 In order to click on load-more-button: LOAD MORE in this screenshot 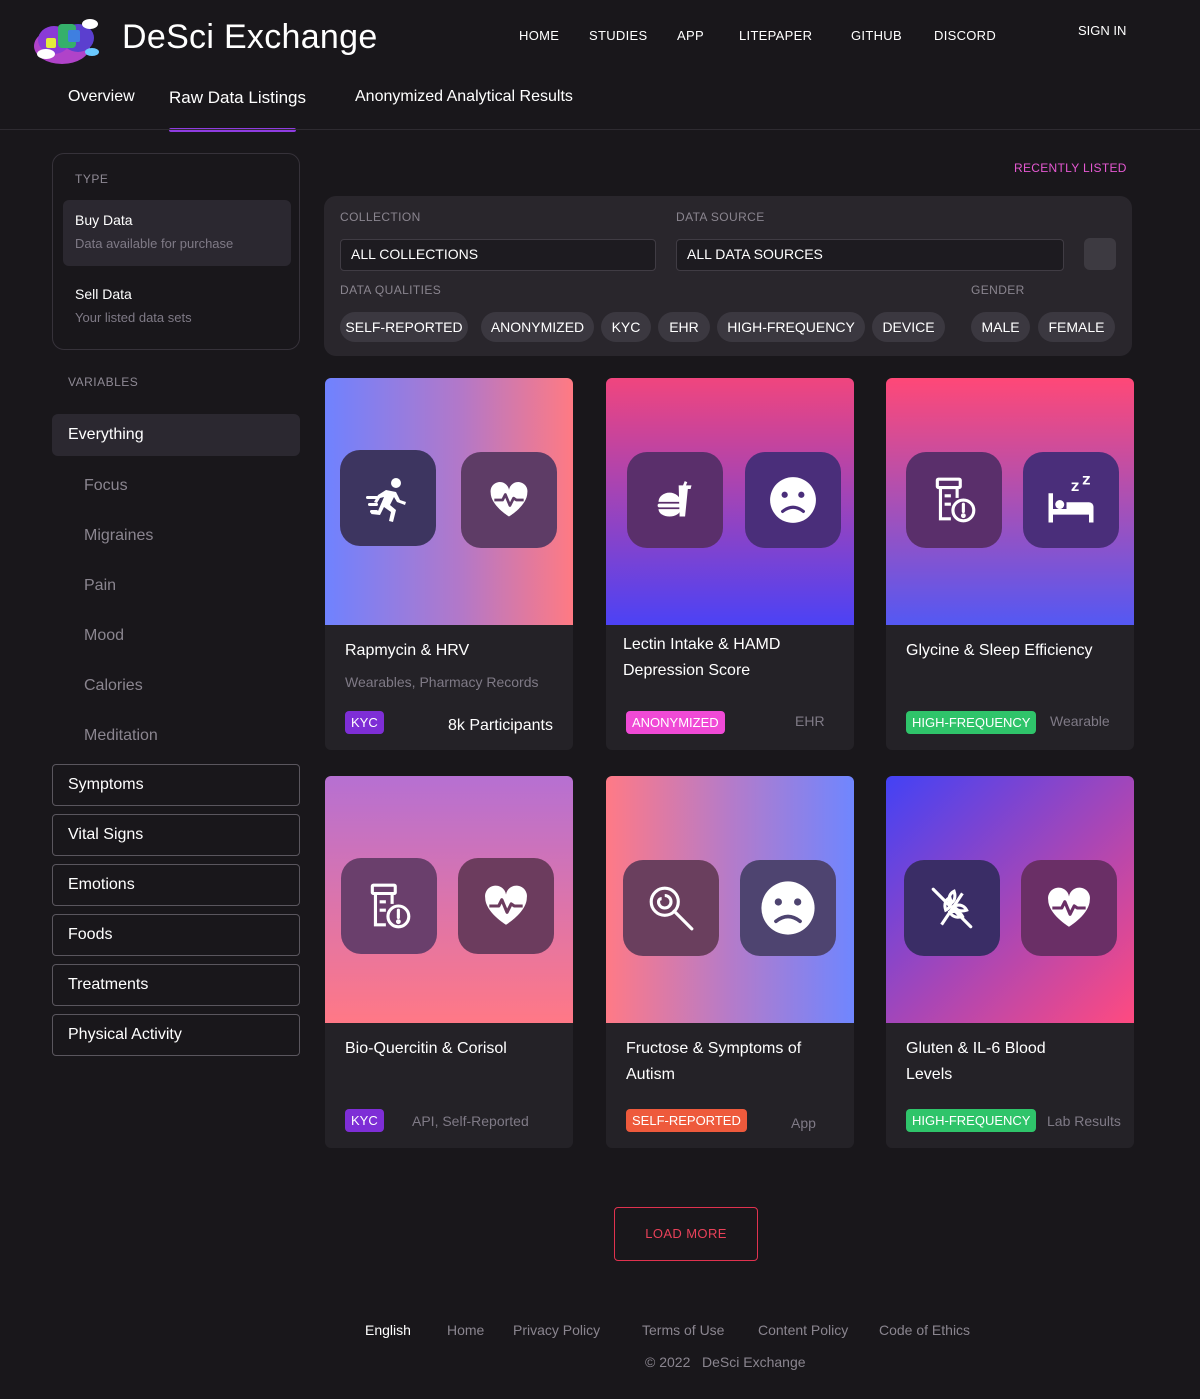, I will do `click(686, 1234)`.